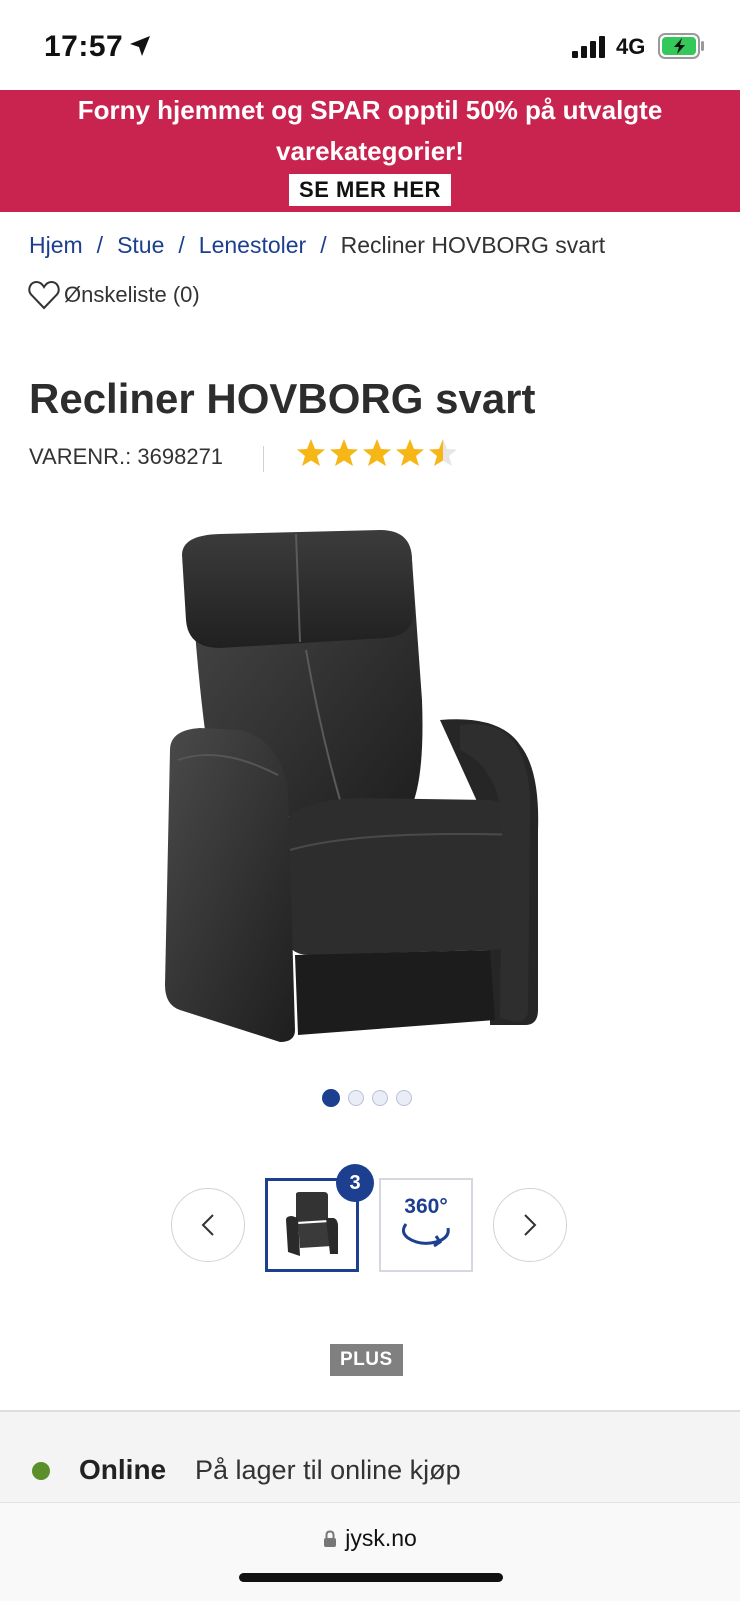 The height and width of the screenshot is (1601, 740). What do you see at coordinates (681, 46) in the screenshot?
I see `battery-charging-icon` at bounding box center [681, 46].